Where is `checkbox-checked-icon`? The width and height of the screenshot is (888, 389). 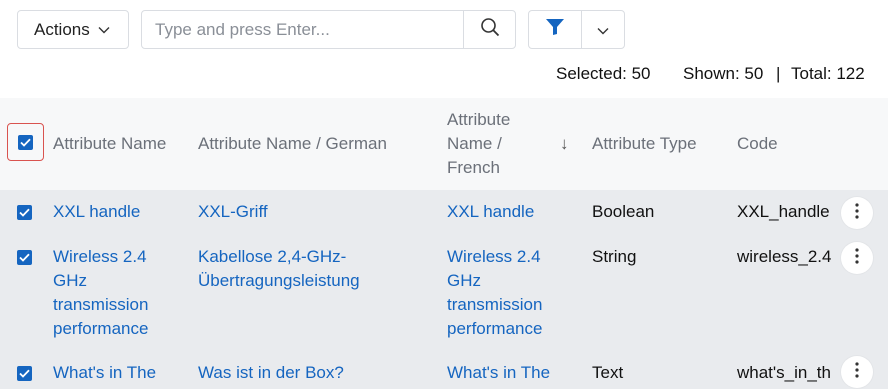
checkbox-checked-icon is located at coordinates (25, 142).